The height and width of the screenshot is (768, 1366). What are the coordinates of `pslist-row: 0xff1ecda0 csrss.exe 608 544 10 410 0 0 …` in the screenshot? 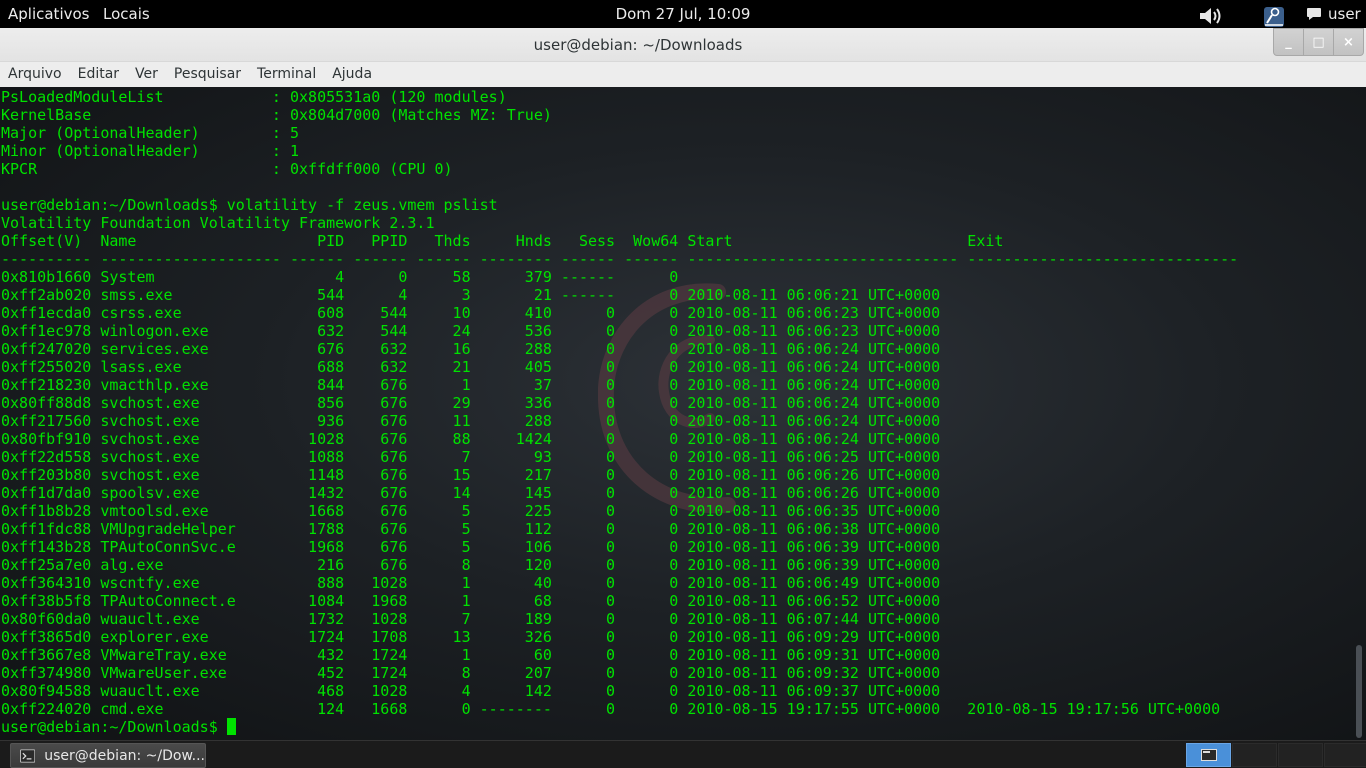 It's located at (471, 313).